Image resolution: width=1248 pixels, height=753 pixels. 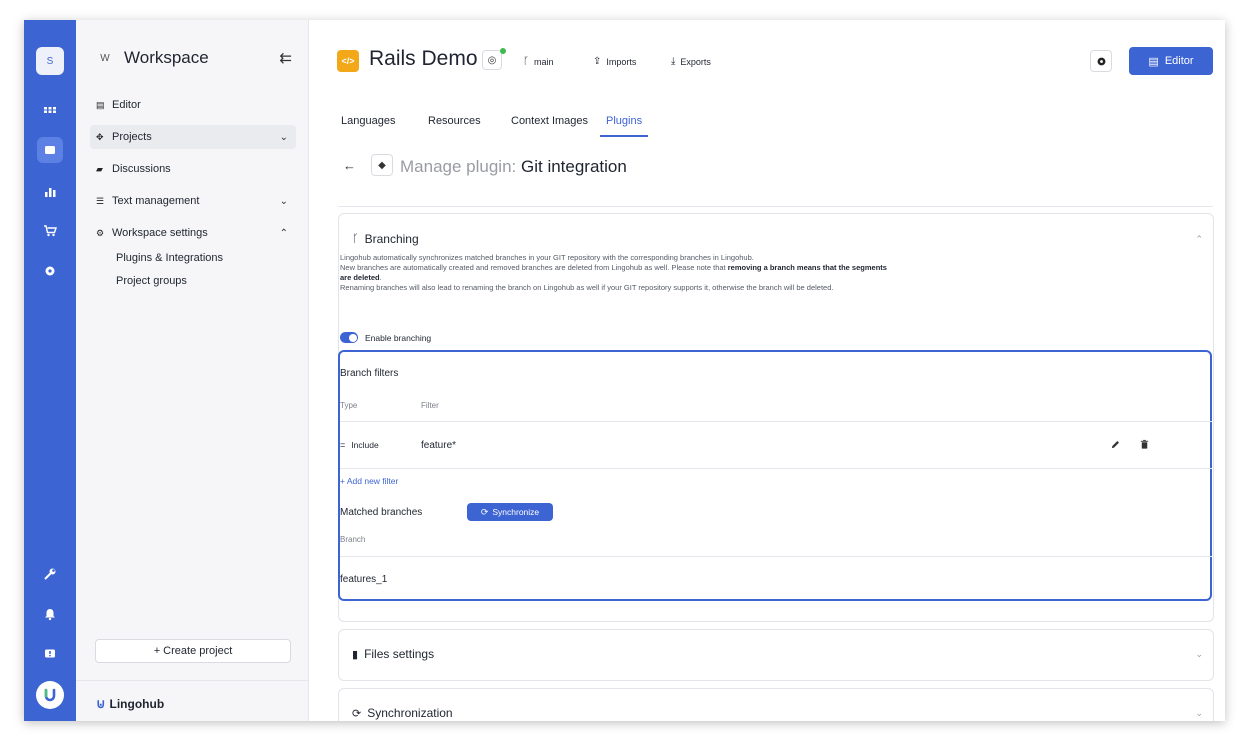 What do you see at coordinates (492, 60) in the screenshot?
I see `github-icon: ◎` at bounding box center [492, 60].